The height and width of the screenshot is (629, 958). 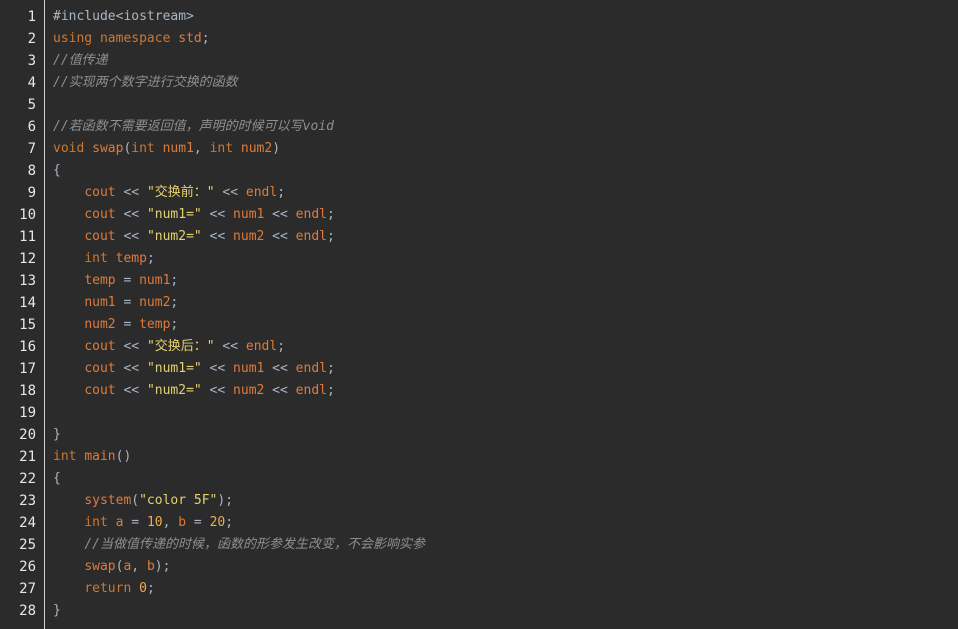 What do you see at coordinates (27, 237) in the screenshot?
I see `line-number: 11` at bounding box center [27, 237].